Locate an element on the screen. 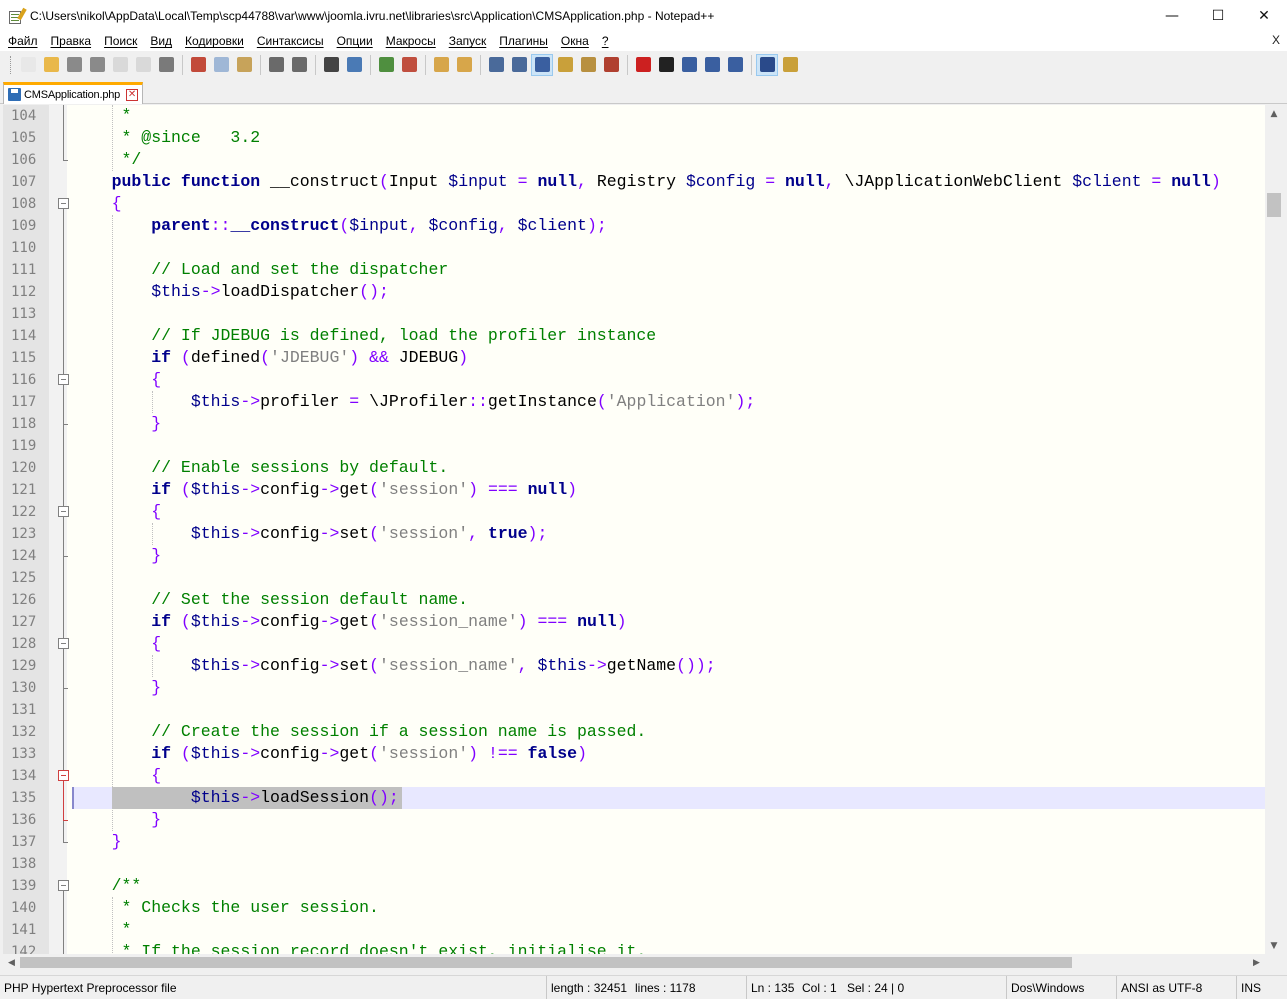 The height and width of the screenshot is (999, 1287). code-line: 120 // Enable sessions by default. is located at coordinates (634, 468).